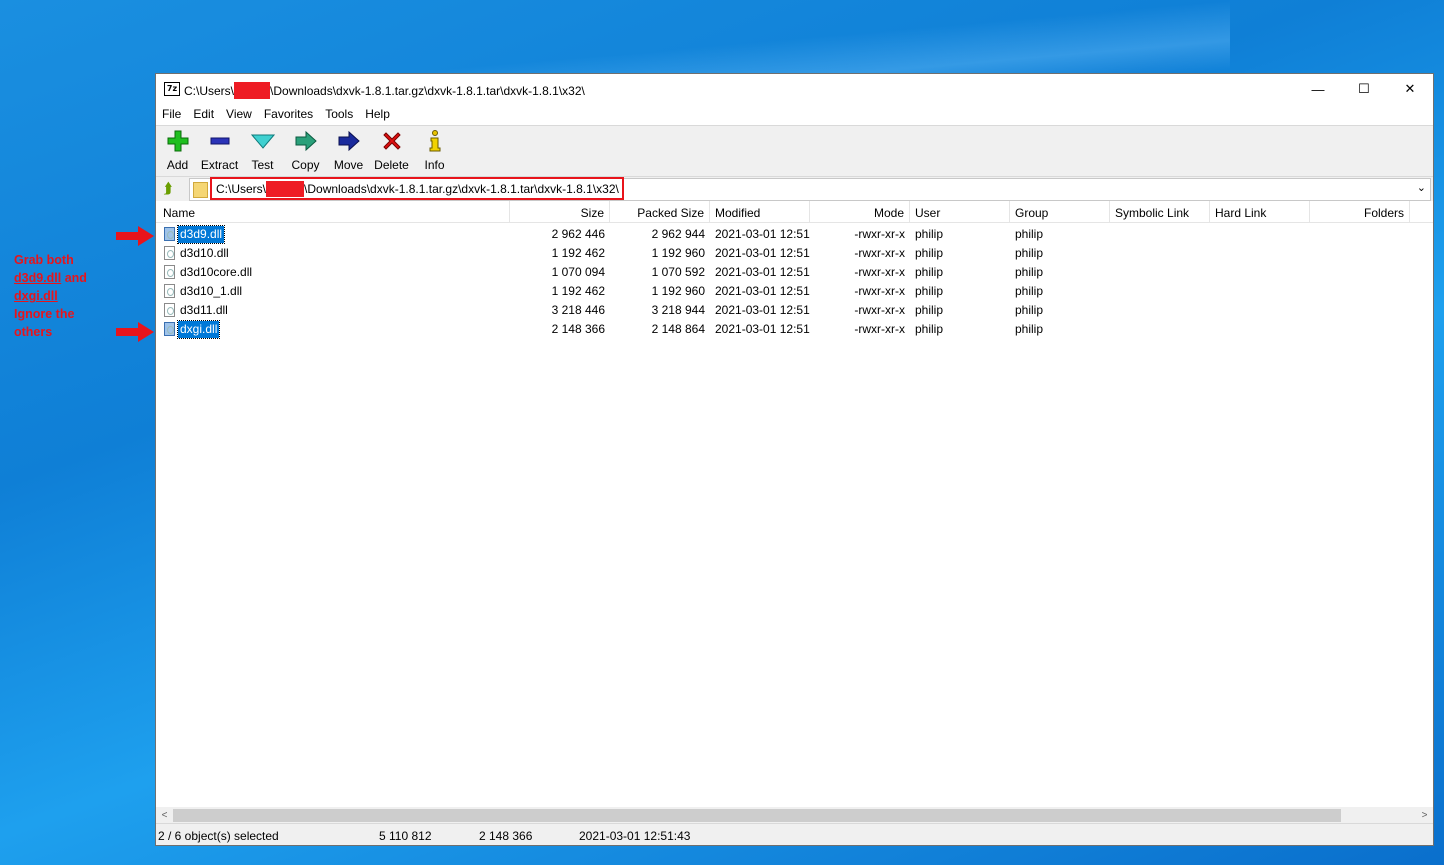 Image resolution: width=1444 pixels, height=865 pixels. What do you see at coordinates (288, 112) in the screenshot?
I see `menu-favorites: Favorites` at bounding box center [288, 112].